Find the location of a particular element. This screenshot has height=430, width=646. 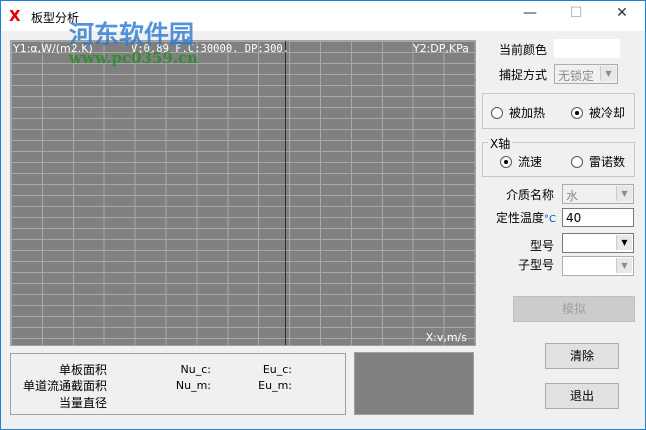

eu-c-label: Eu_c: is located at coordinates (277, 369).